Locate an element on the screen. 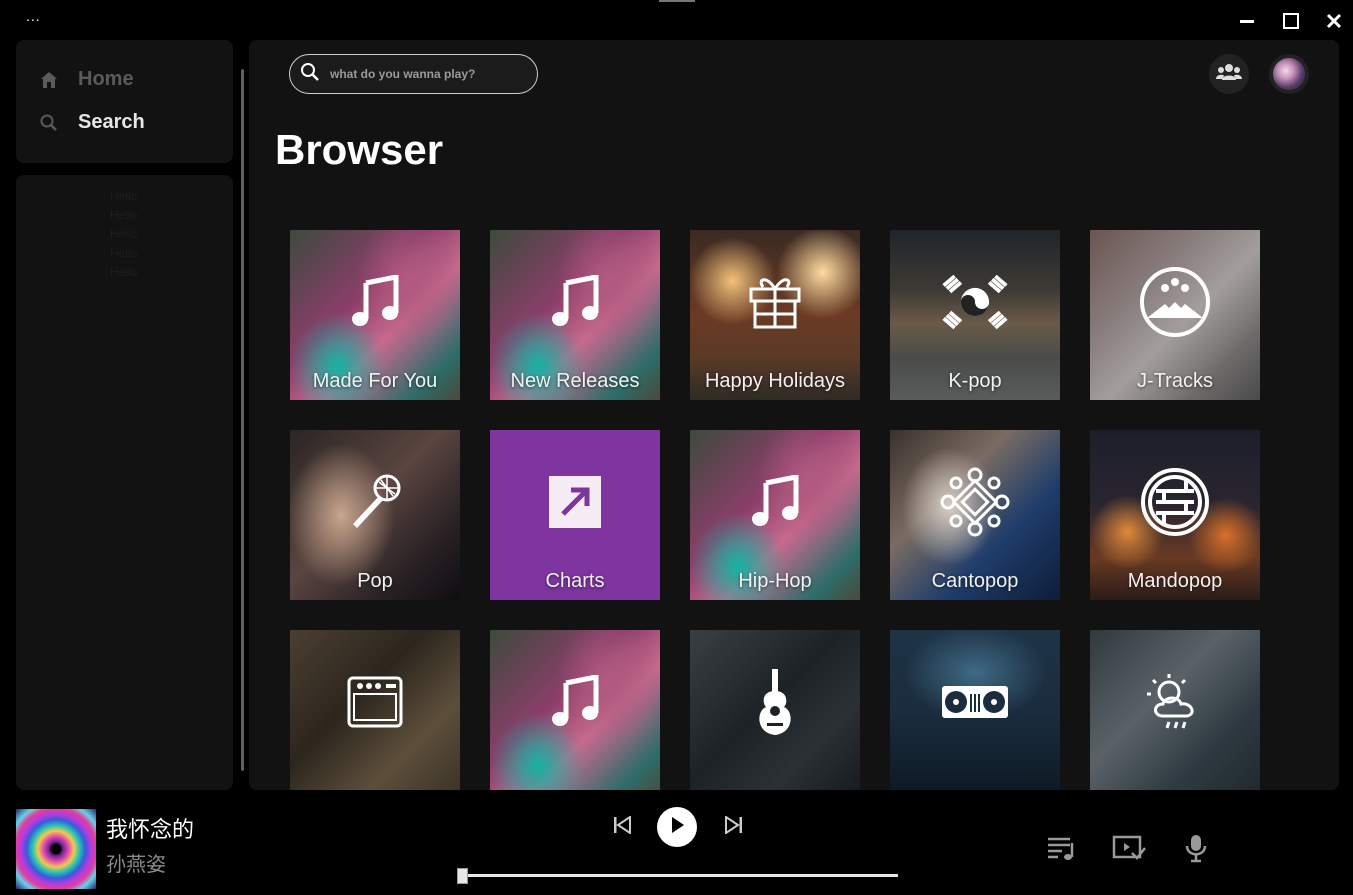  track-artist: 孙燕姿 is located at coordinates (136, 862).